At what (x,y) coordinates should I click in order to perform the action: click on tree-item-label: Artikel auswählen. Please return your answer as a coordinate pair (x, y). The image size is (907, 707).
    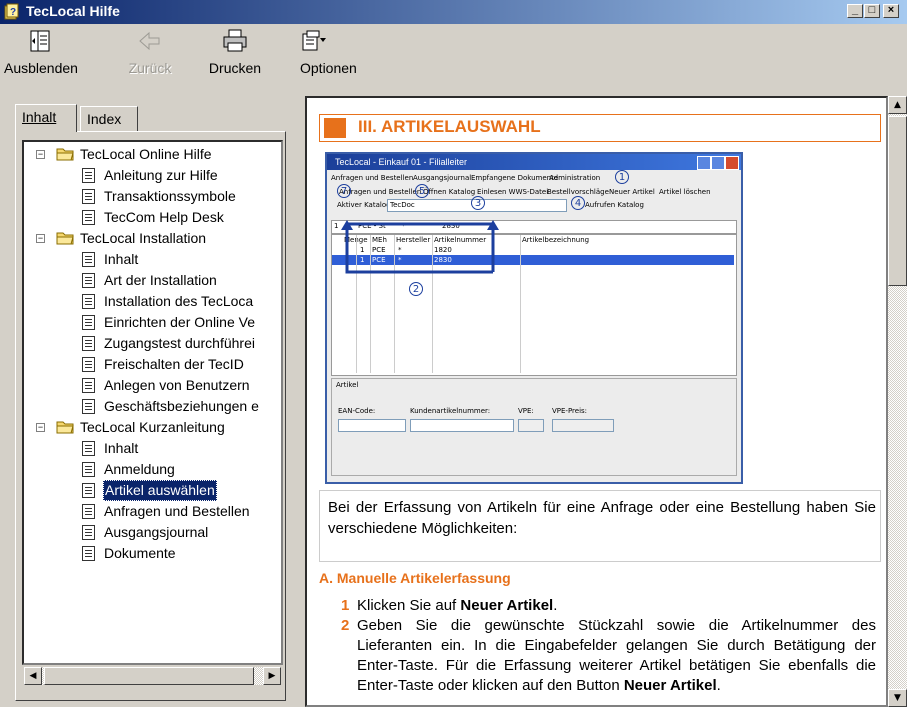
    Looking at the image, I should click on (160, 490).